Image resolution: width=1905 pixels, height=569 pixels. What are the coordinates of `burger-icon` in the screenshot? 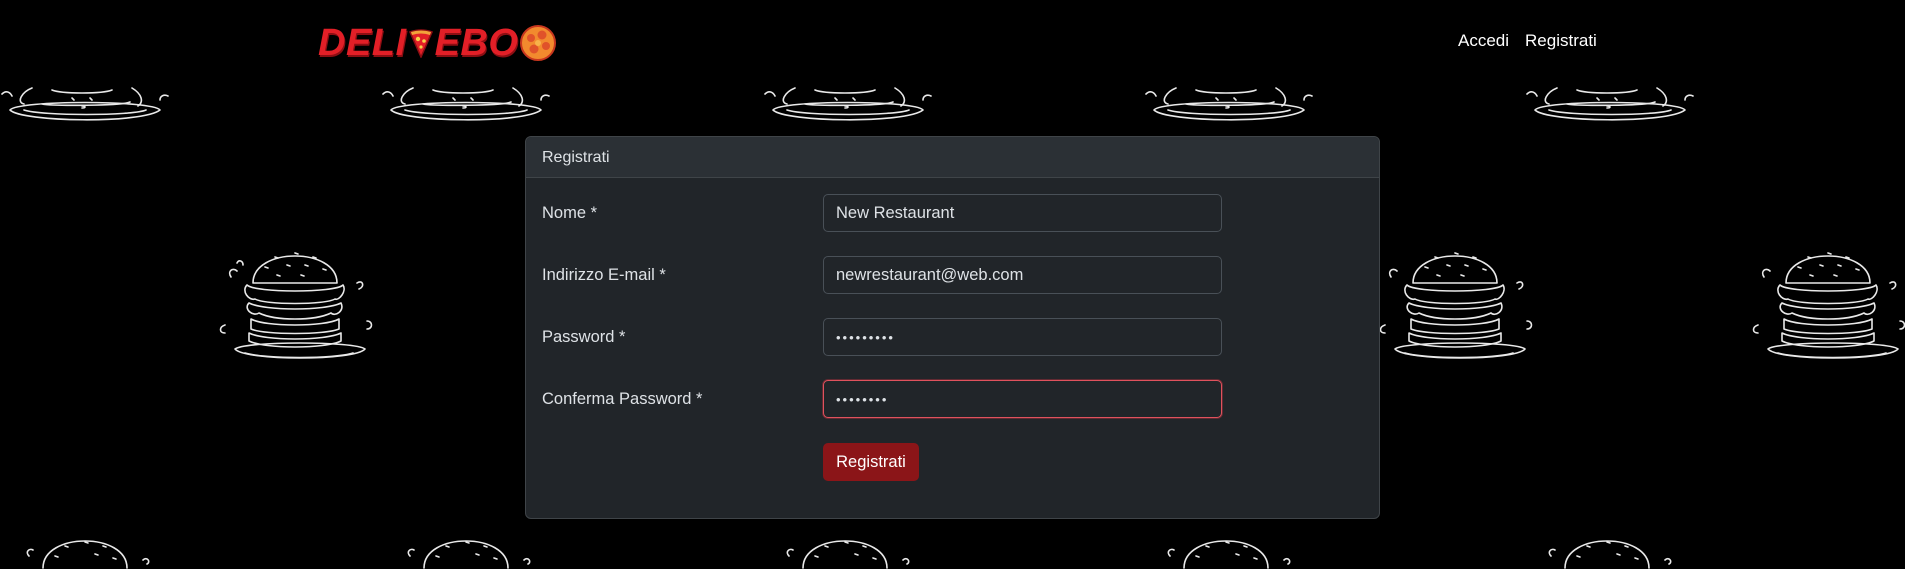 It's located at (538, 43).